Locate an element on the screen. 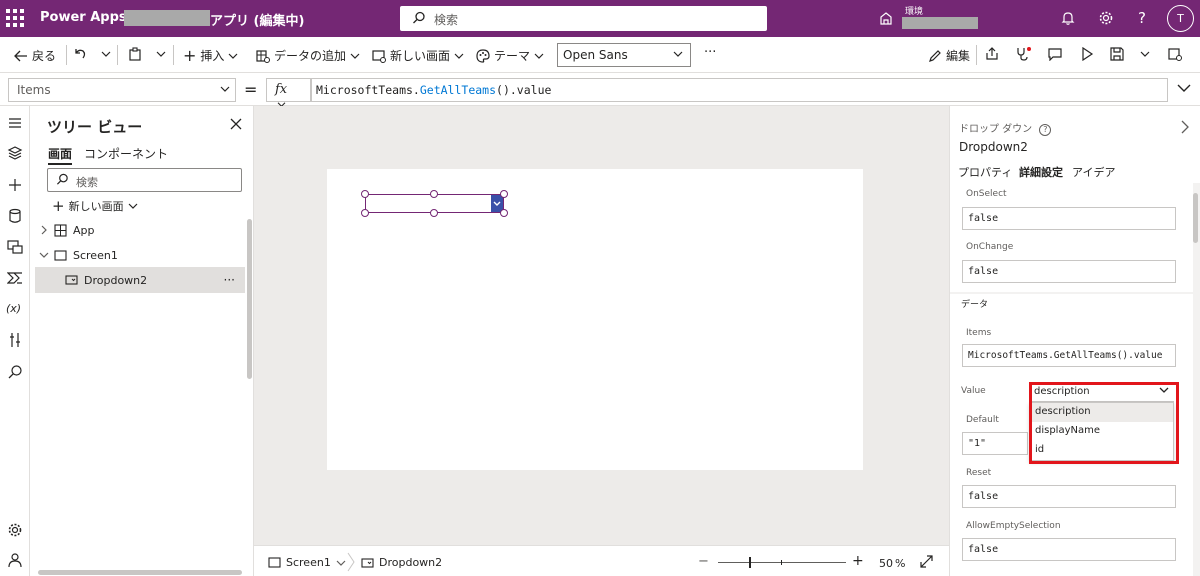 The width and height of the screenshot is (1200, 576). tree-item-app: App is located at coordinates (140, 230).